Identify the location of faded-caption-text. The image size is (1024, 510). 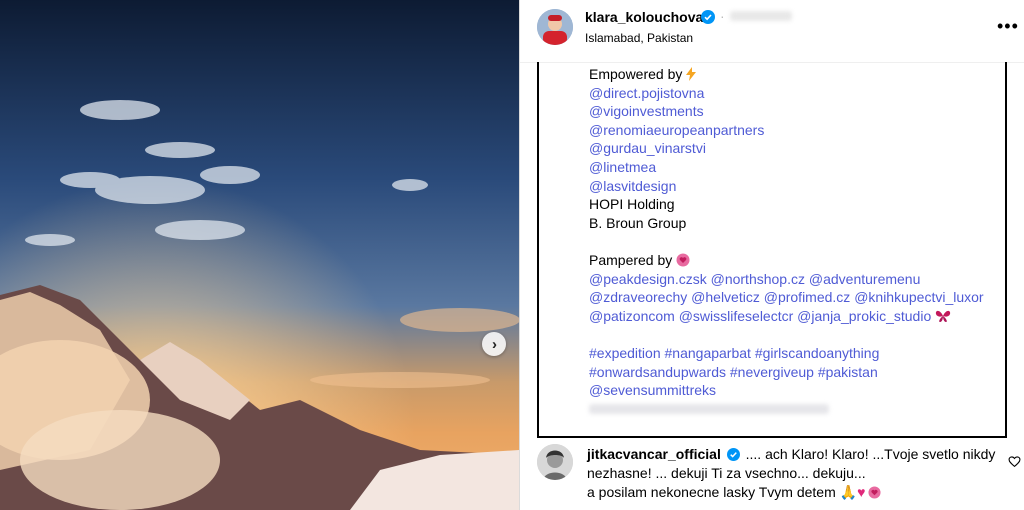
(709, 409).